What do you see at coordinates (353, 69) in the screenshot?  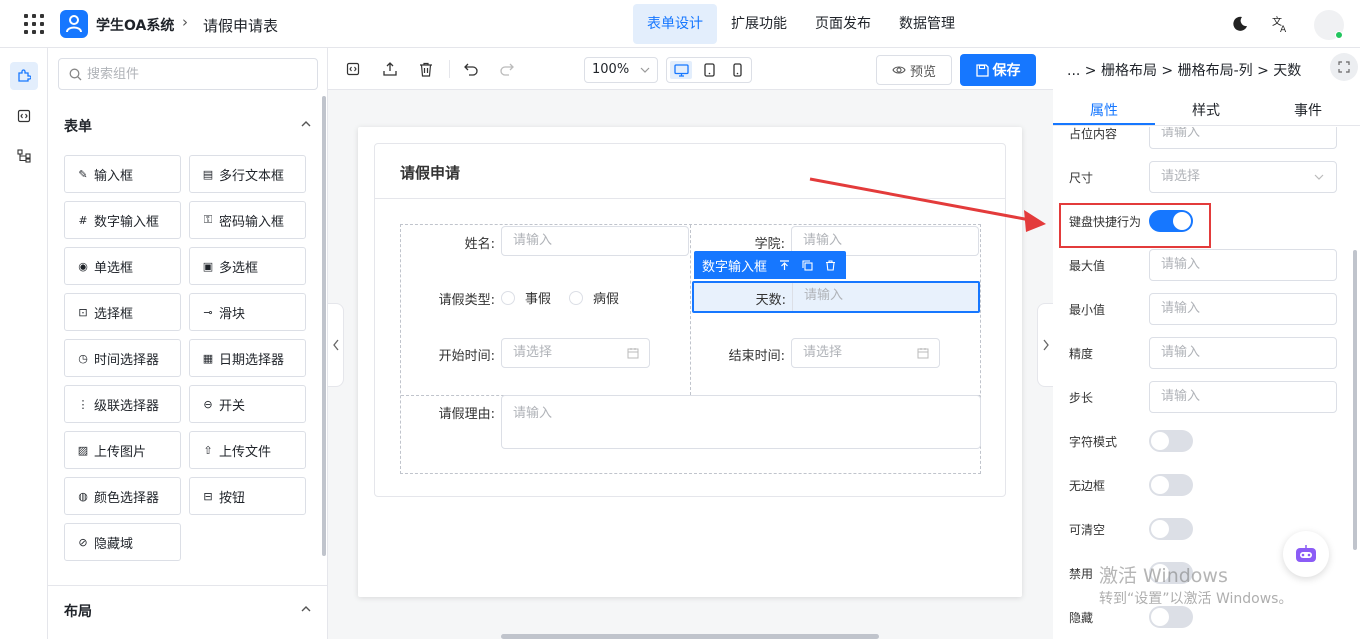 I see `code-view-icon` at bounding box center [353, 69].